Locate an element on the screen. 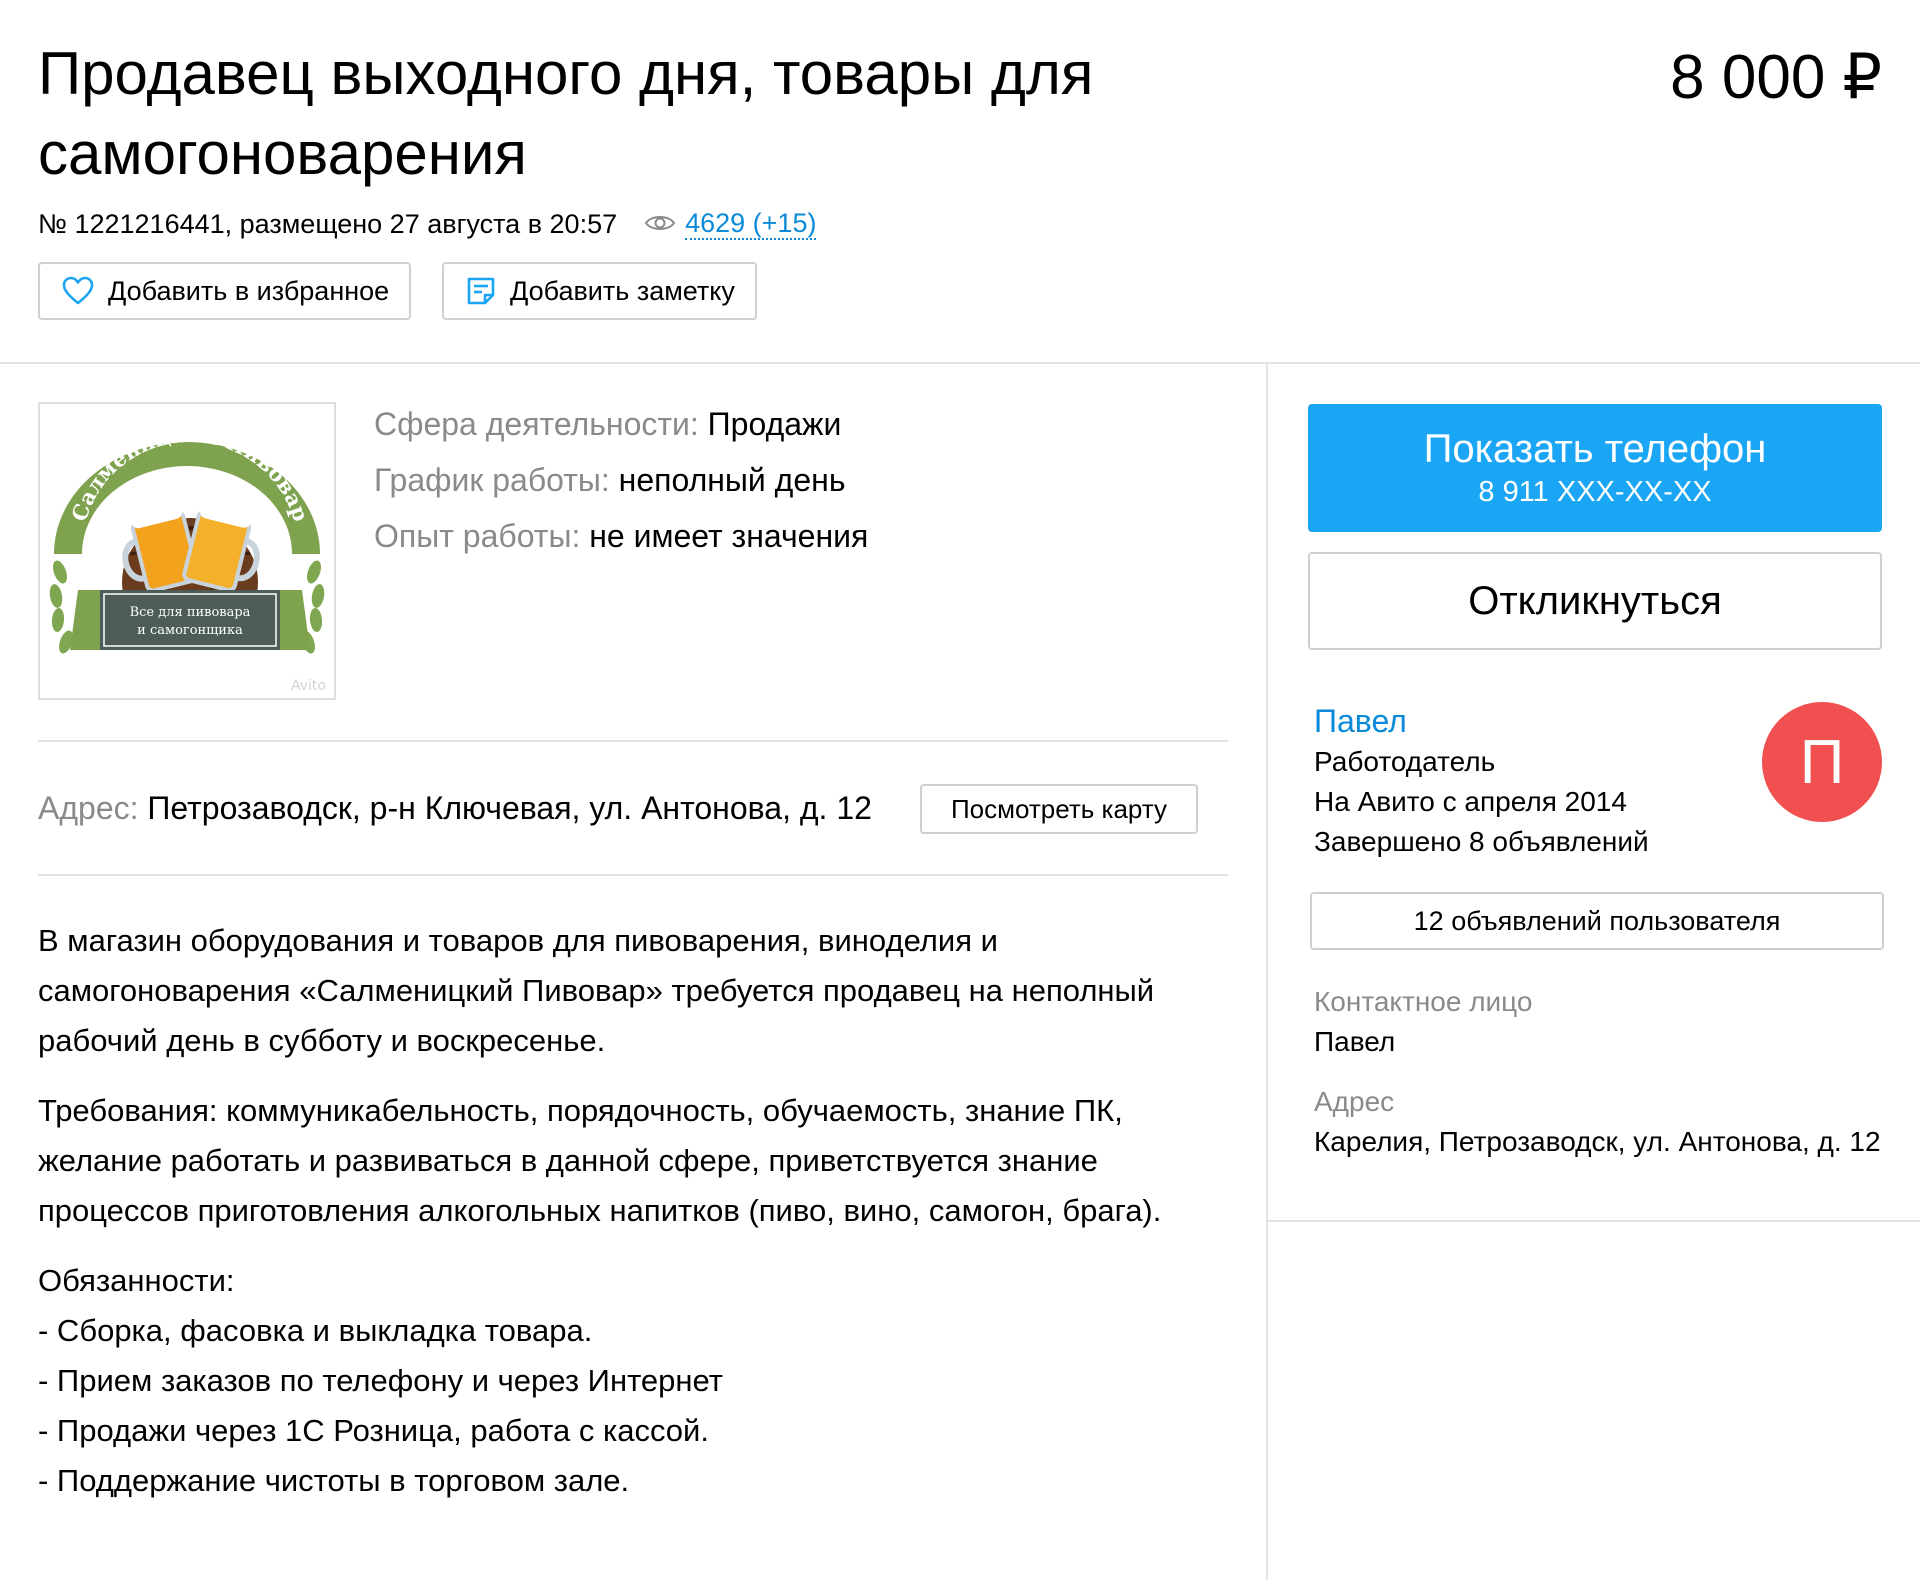 This screenshot has height=1580, width=1920. param-schedule: График работы: неполный день is located at coordinates (609, 480).